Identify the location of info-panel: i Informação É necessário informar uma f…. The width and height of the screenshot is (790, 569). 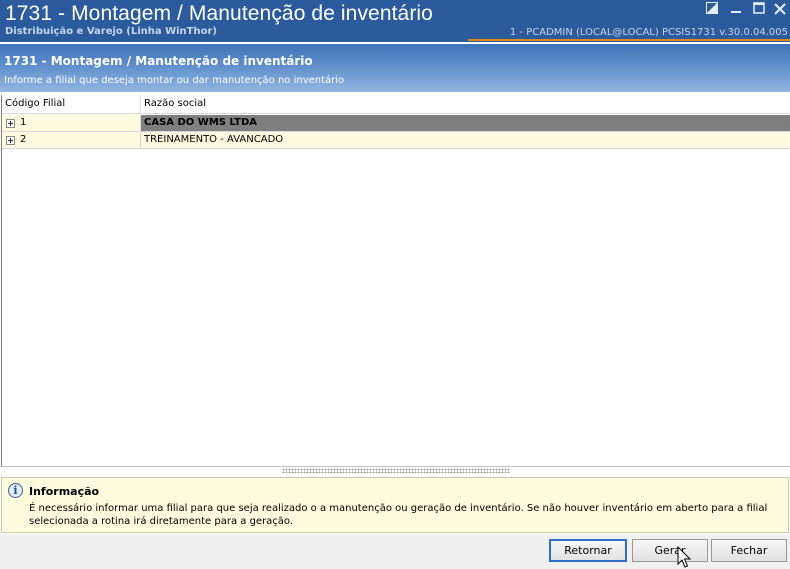
(395, 505).